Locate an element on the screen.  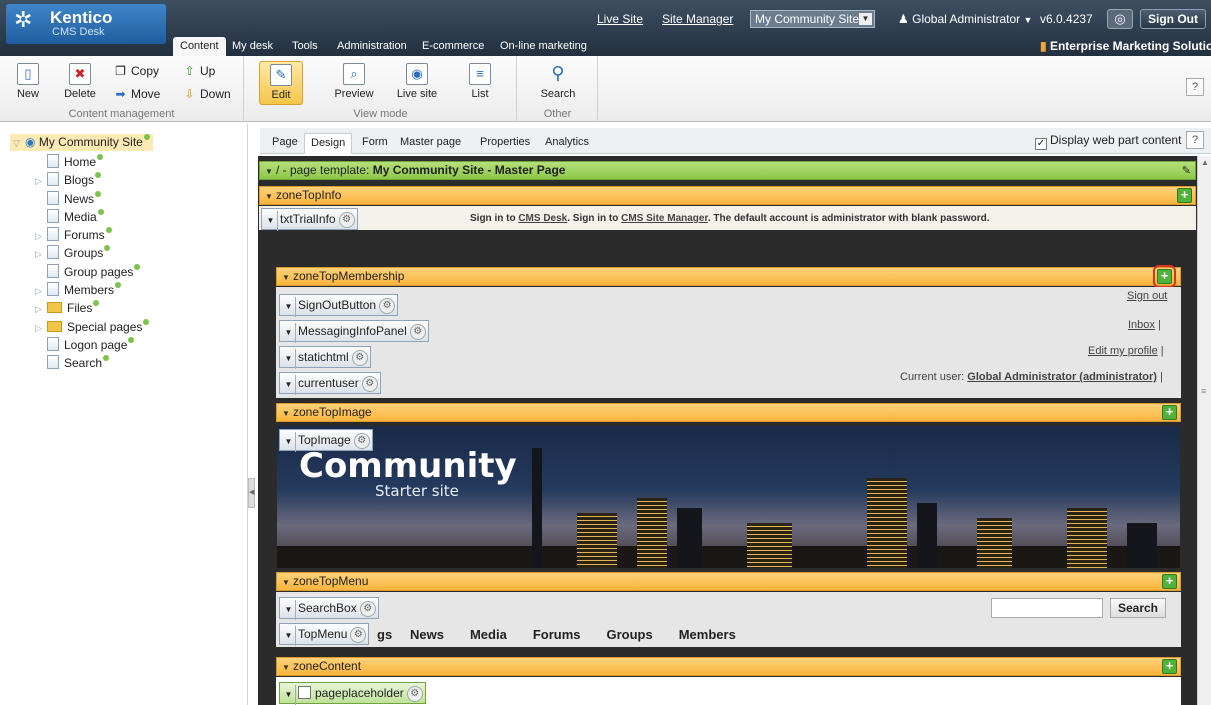
user-menu: ♟ Global Administrator ▼ is located at coordinates (965, 19).